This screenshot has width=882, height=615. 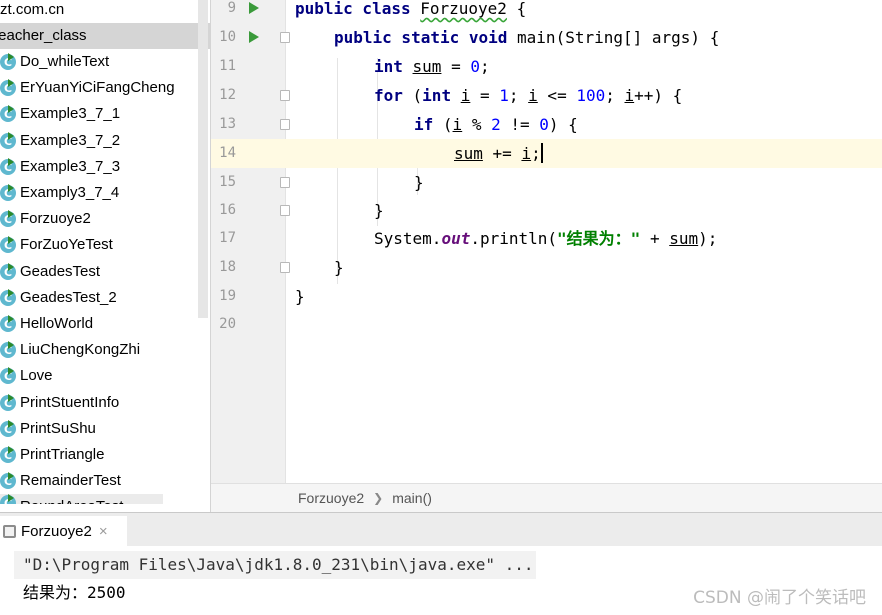 What do you see at coordinates (227, 238) in the screenshot?
I see `line-number: 17` at bounding box center [227, 238].